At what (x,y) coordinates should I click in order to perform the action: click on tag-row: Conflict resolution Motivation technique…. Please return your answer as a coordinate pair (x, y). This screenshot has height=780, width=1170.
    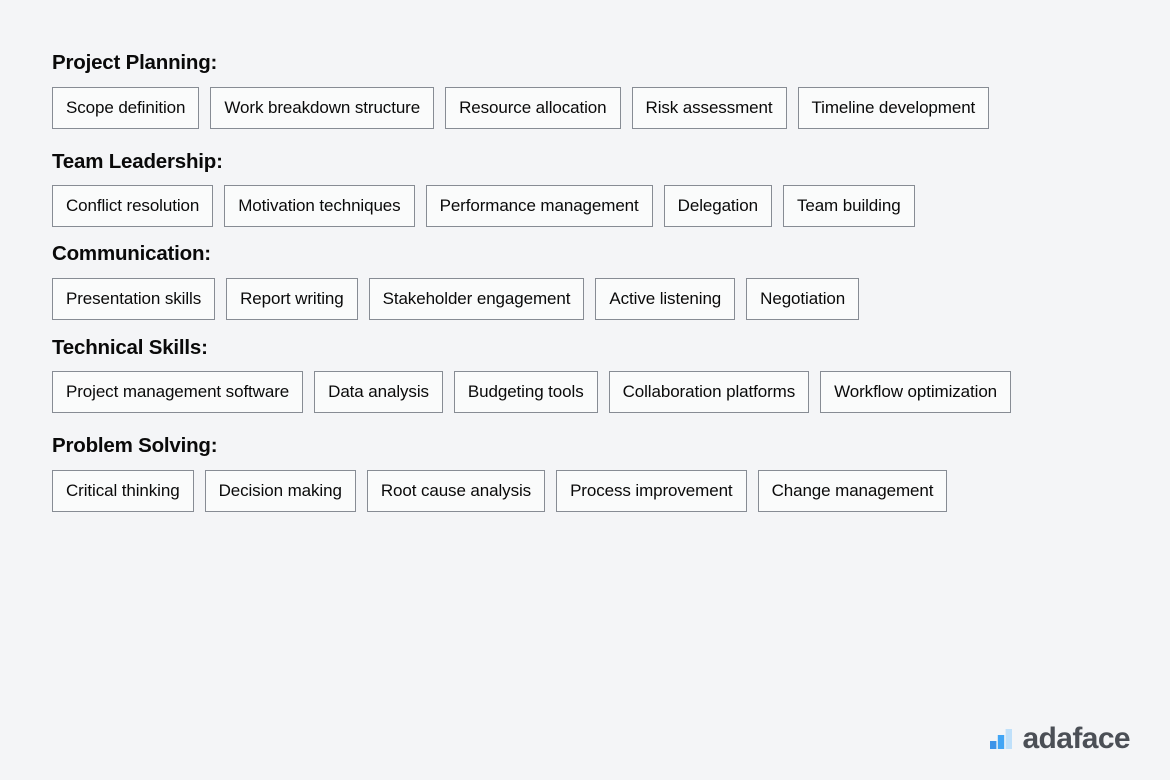
    Looking at the image, I should click on (532, 206).